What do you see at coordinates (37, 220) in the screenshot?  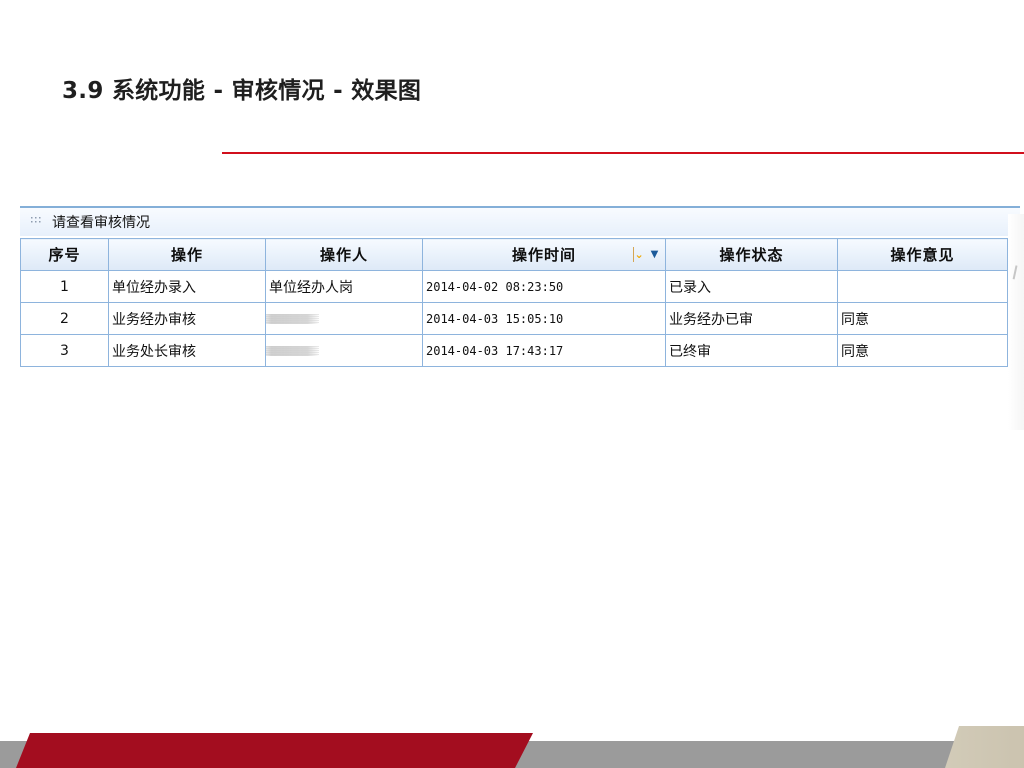 I see `grip-icon` at bounding box center [37, 220].